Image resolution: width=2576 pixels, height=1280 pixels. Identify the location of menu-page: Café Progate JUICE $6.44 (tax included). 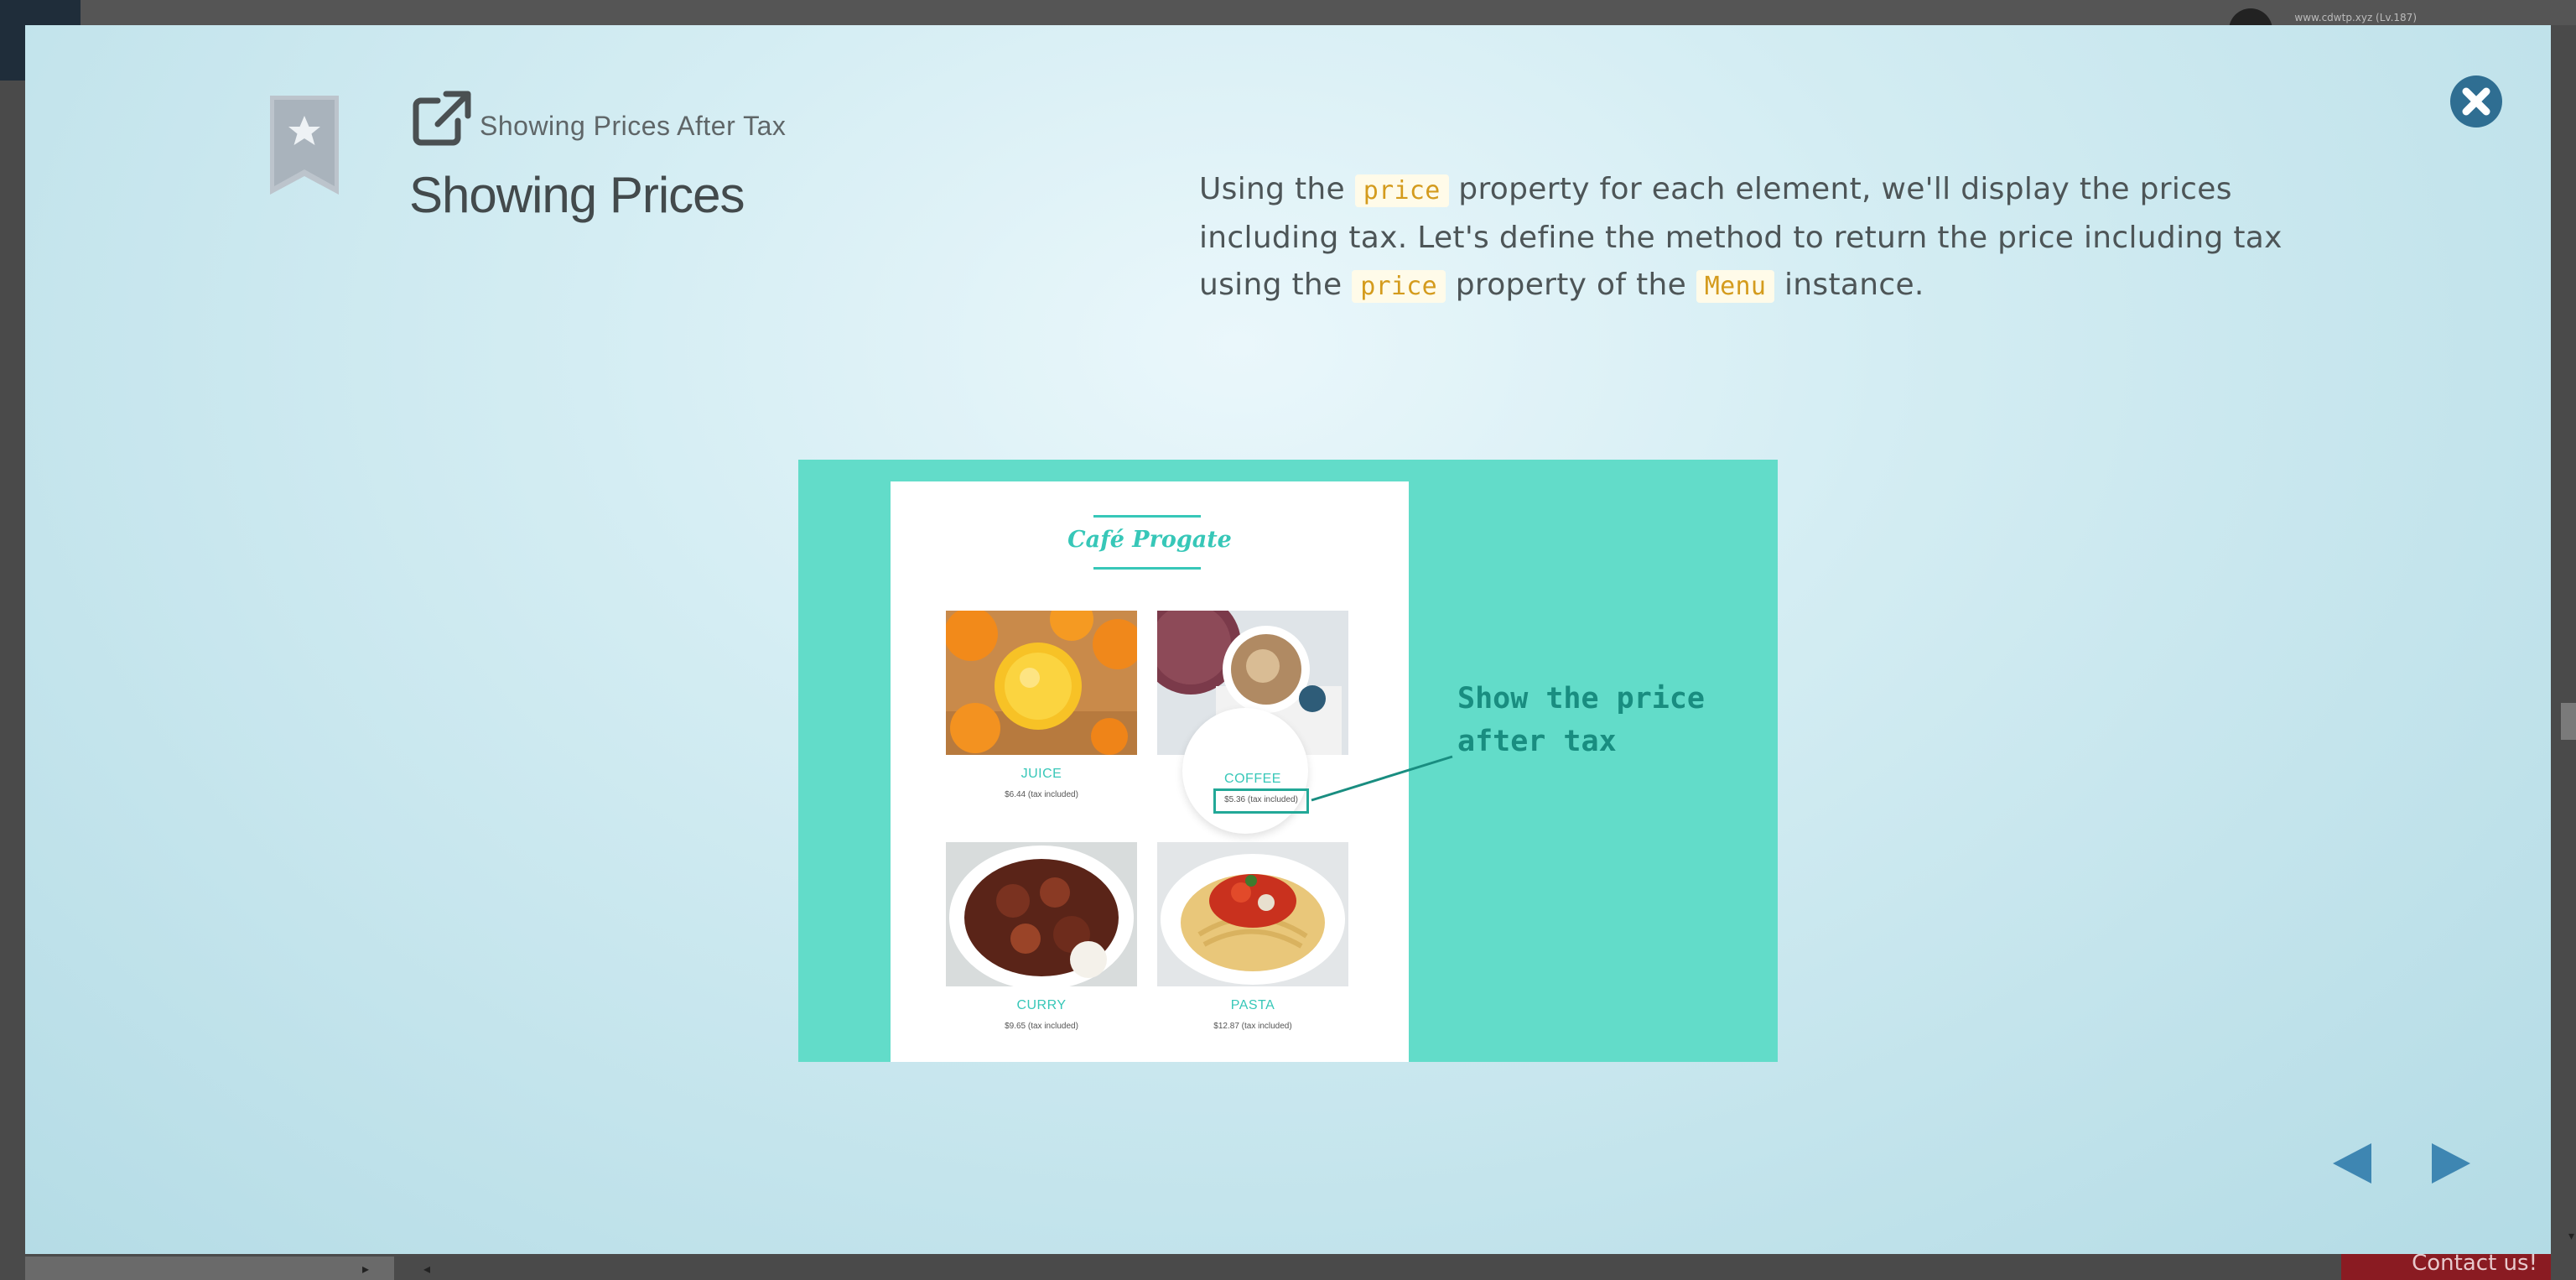
(1150, 771).